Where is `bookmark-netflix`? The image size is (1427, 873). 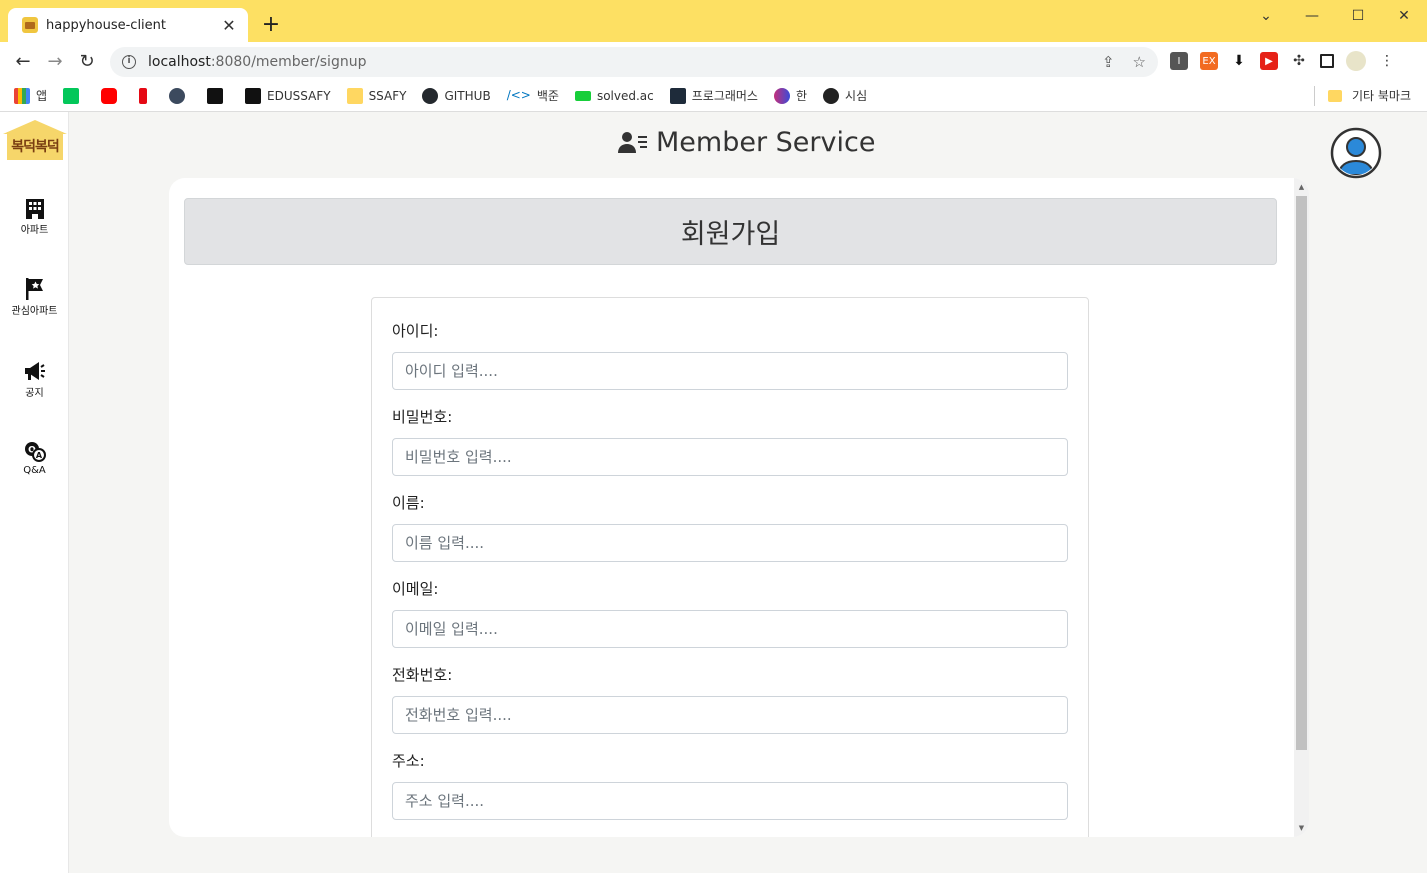
bookmark-netflix is located at coordinates (146, 95).